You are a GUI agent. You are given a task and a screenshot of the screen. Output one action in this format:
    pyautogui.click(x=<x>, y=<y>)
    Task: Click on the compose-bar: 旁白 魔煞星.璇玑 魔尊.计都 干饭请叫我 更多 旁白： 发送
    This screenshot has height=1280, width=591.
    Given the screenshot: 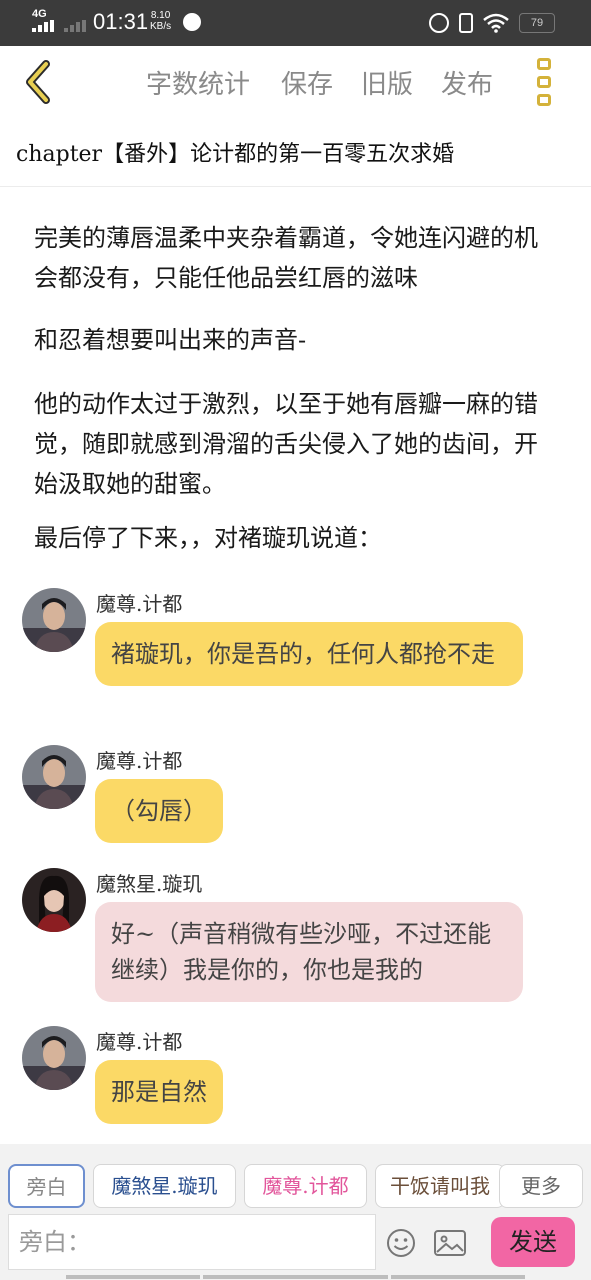 What is the action you would take?
    pyautogui.click(x=295, y=1212)
    